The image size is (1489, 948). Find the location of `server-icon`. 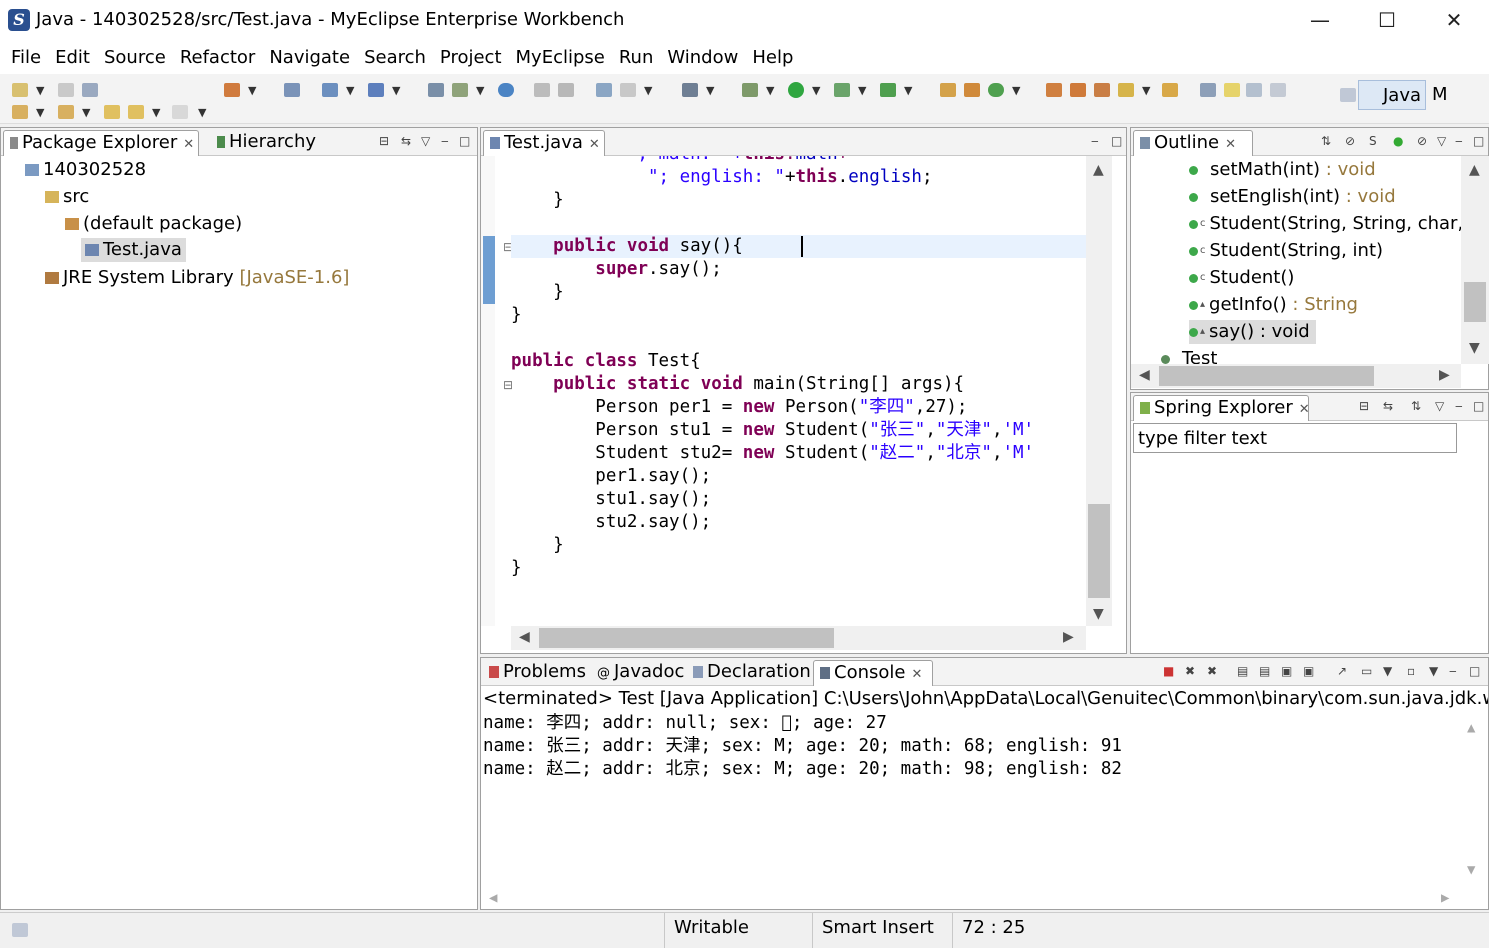

server-icon is located at coordinates (292, 90).